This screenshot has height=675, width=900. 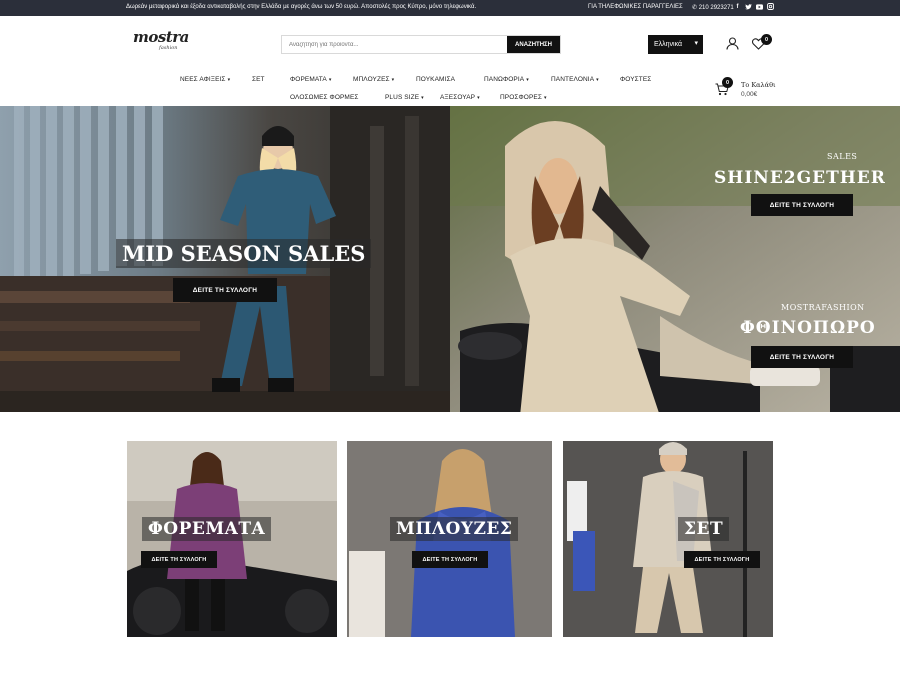 I want to click on language-value: Ελληνικά, so click(x=668, y=44).